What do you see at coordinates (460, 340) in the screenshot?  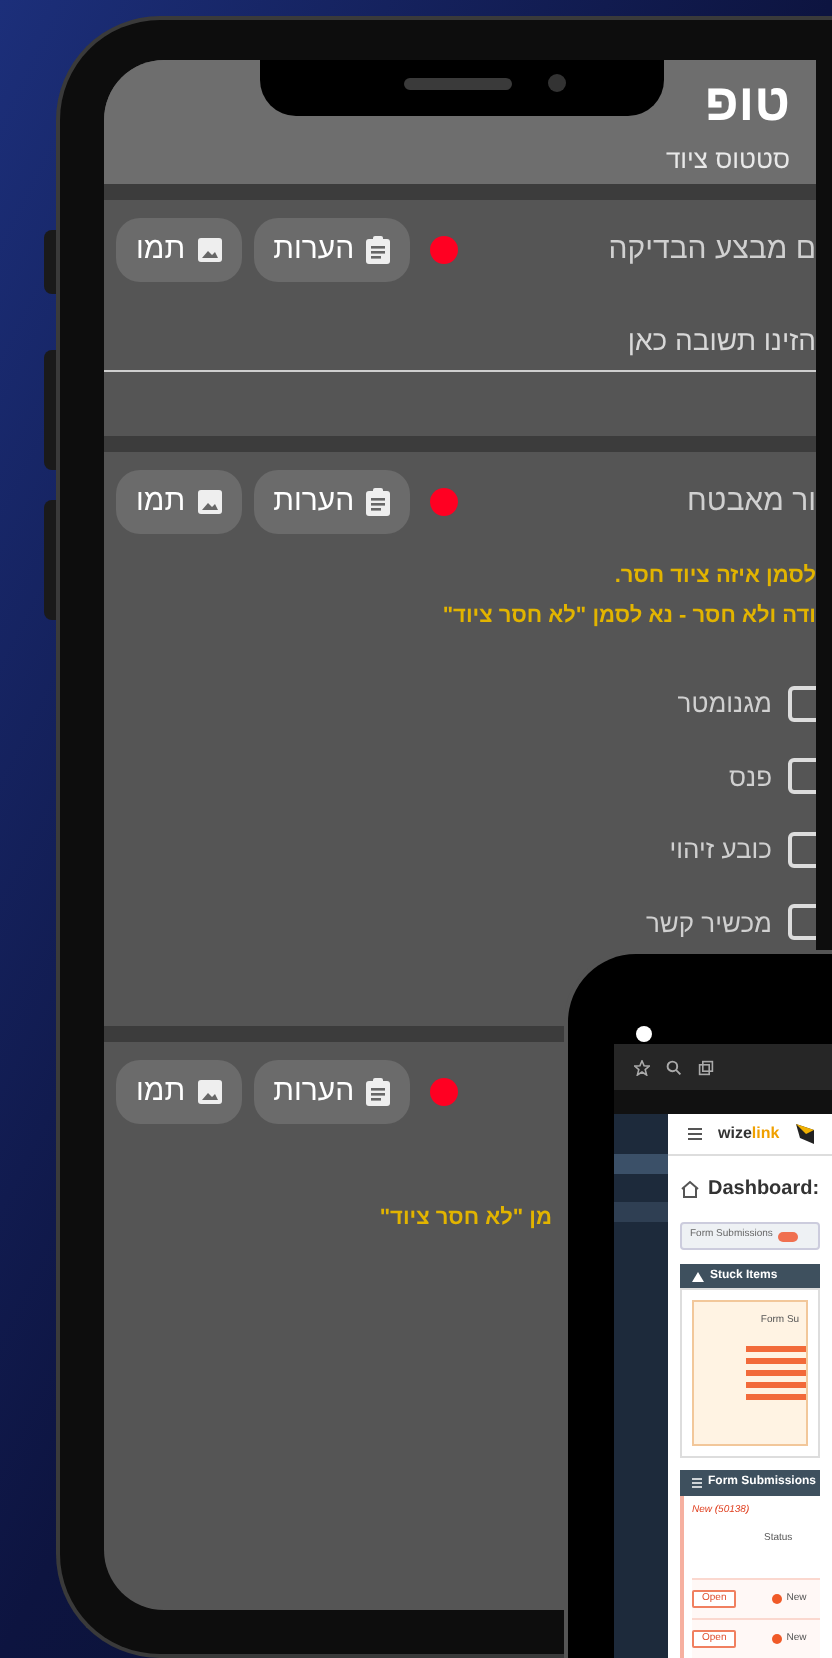 I see `answer-field: הזינו תשובה כאן` at bounding box center [460, 340].